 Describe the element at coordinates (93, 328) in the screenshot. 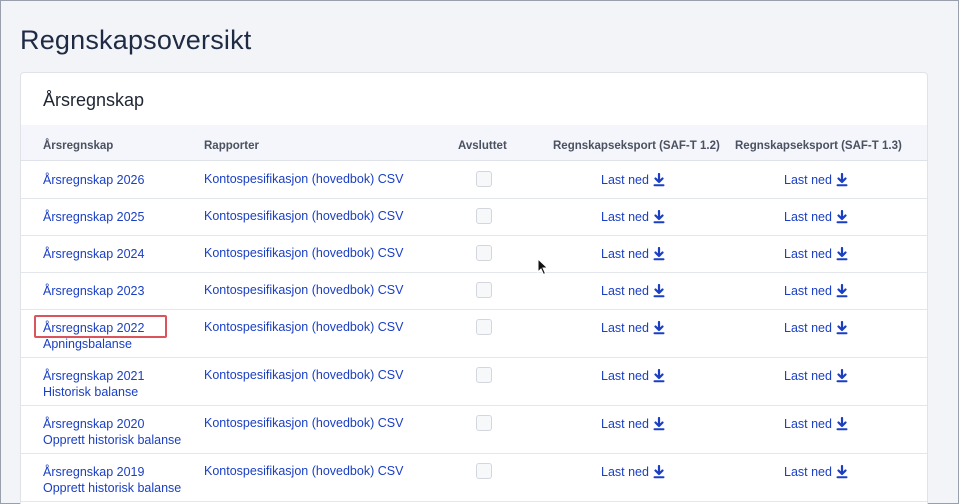

I see `annual-accounts-link: Årsregnskap 2022` at that location.